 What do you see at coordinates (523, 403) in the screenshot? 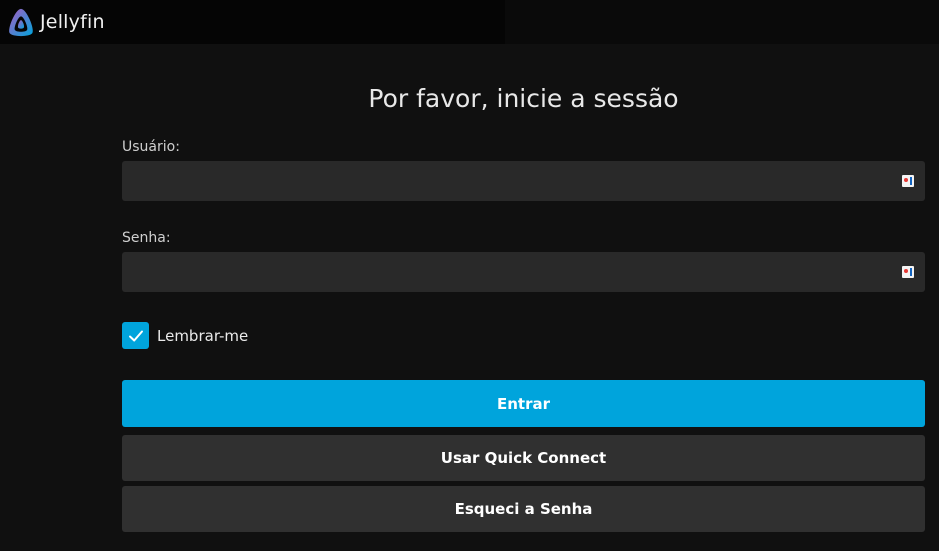
I see `sign-in-button: Entrar` at bounding box center [523, 403].